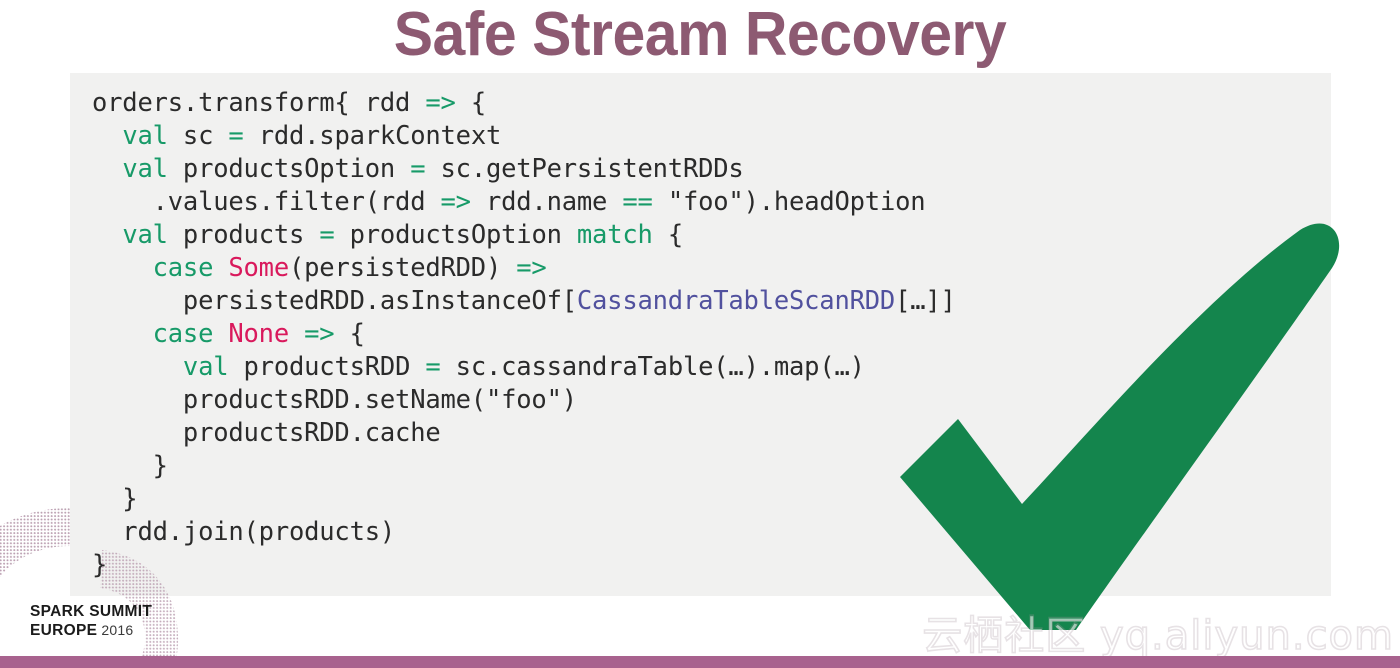 This screenshot has height=668, width=1400. What do you see at coordinates (244, 532) in the screenshot?
I see `code-line: rdd.join(products)` at bounding box center [244, 532].